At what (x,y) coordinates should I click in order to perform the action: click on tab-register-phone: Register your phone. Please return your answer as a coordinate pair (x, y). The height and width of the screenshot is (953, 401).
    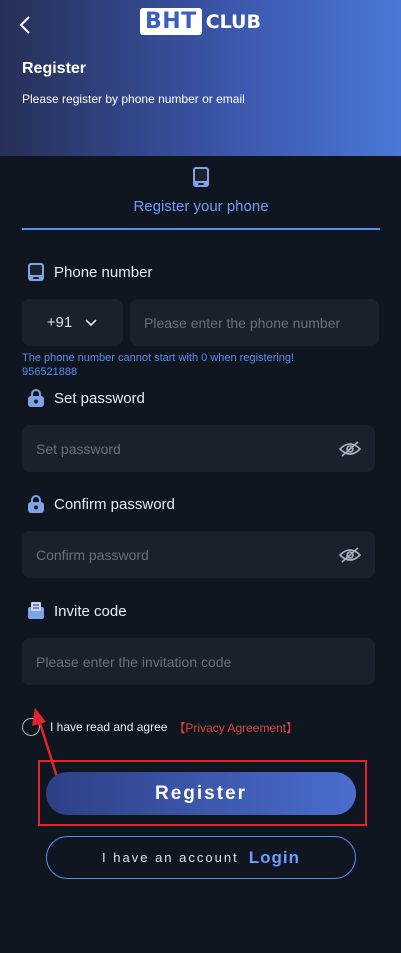
    Looking at the image, I should click on (201, 195).